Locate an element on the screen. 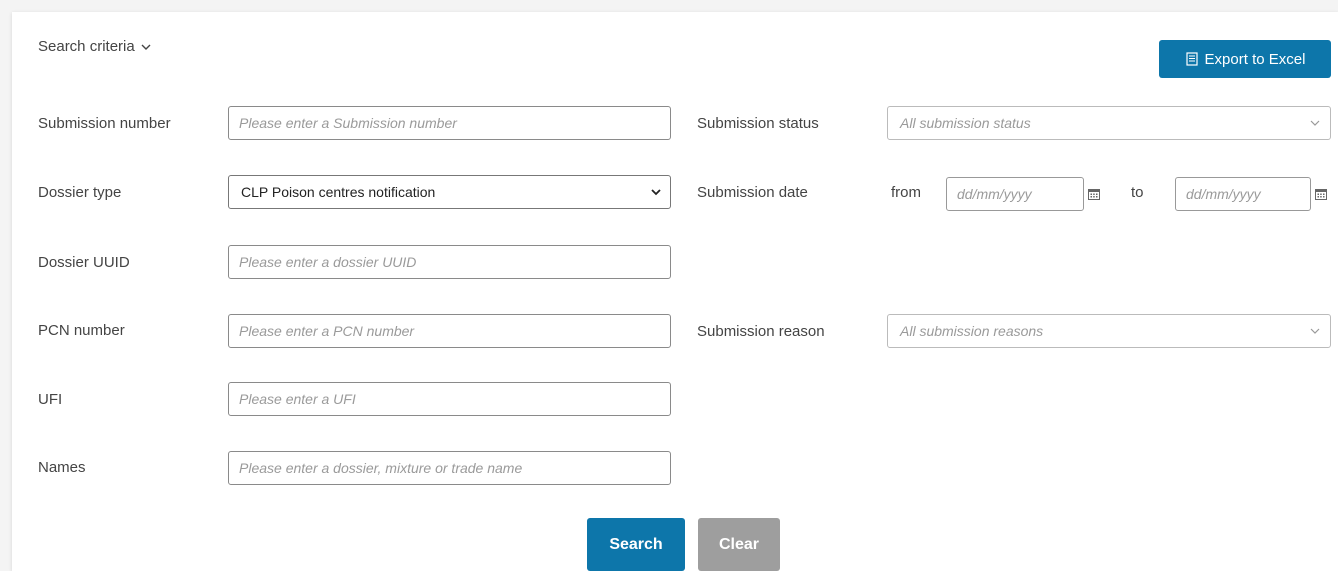  date-to-field is located at coordinates (1243, 194).